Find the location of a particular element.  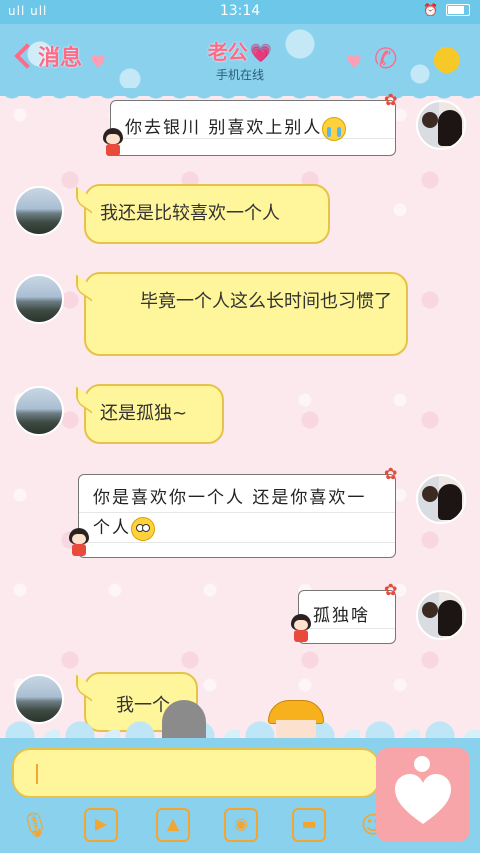

message-bubble: 毕竟一个人这么长时间也习惯了 is located at coordinates (246, 314).